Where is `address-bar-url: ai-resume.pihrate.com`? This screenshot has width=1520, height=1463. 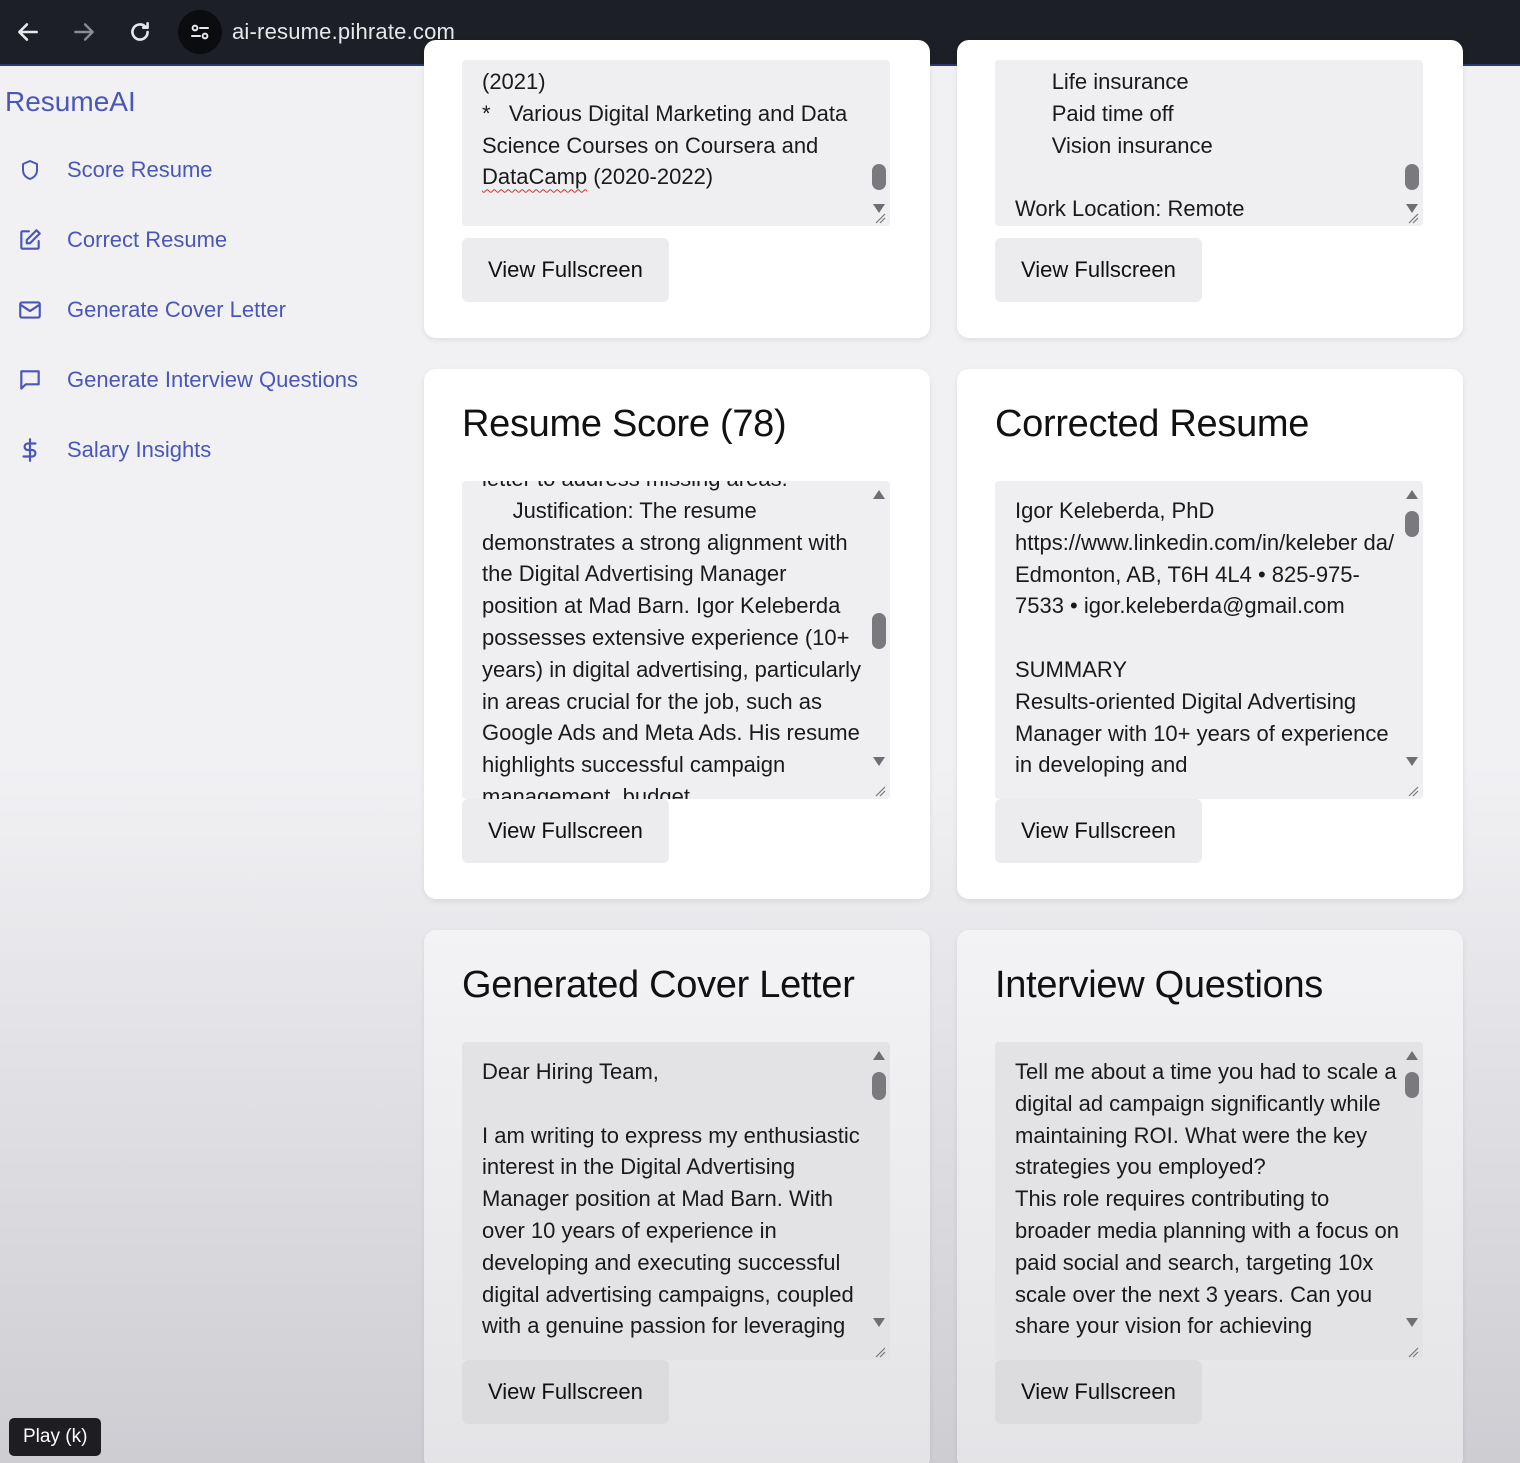
address-bar-url: ai-resume.pihrate.com is located at coordinates (343, 32).